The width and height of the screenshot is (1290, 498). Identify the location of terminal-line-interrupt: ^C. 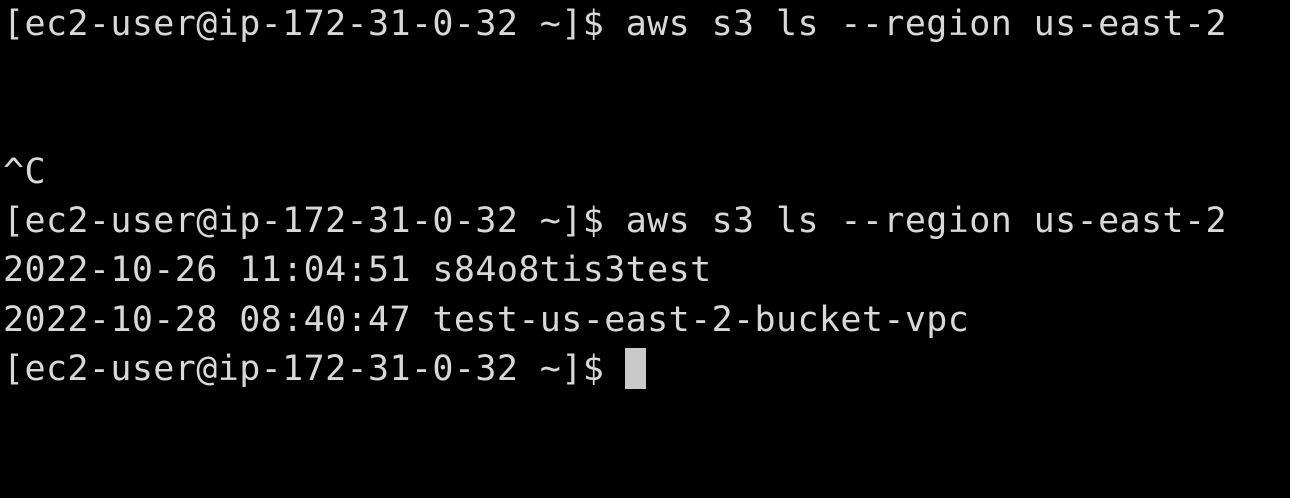
(24, 172).